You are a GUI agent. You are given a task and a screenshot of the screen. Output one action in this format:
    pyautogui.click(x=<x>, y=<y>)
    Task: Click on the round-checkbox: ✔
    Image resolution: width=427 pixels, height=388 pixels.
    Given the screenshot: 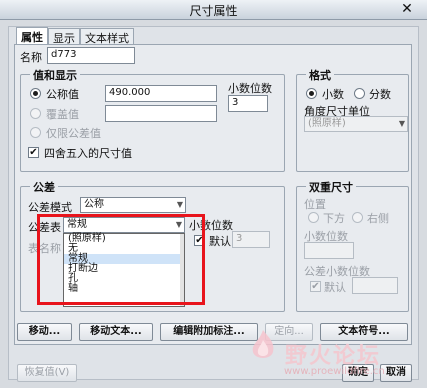 What is the action you would take?
    pyautogui.click(x=33, y=152)
    